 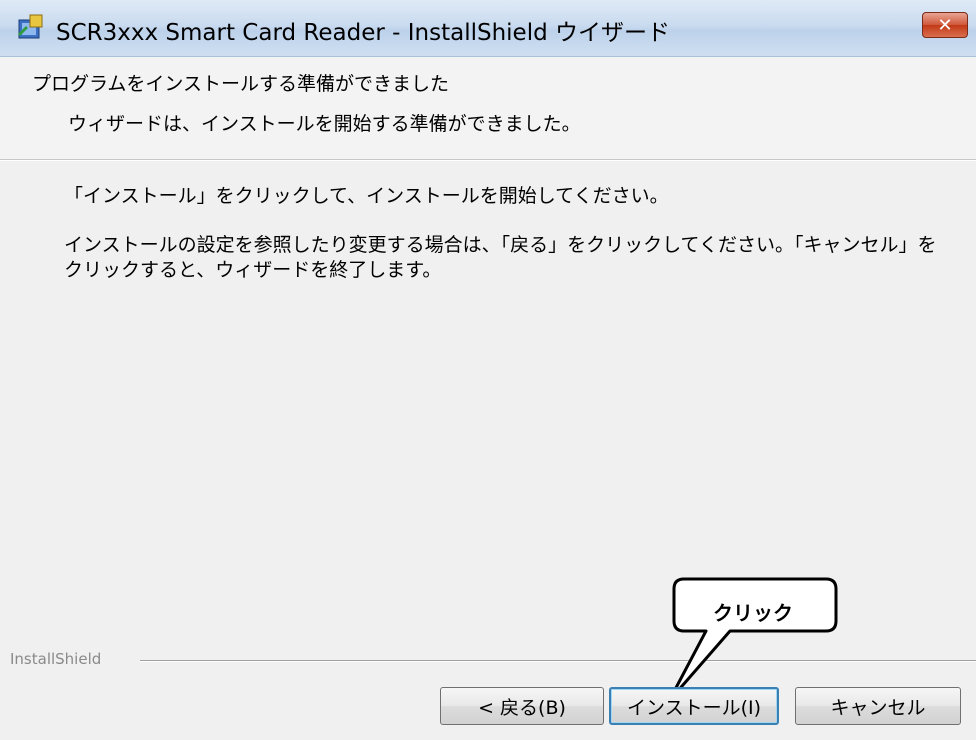 What do you see at coordinates (753, 612) in the screenshot?
I see `callout-label: クリック` at bounding box center [753, 612].